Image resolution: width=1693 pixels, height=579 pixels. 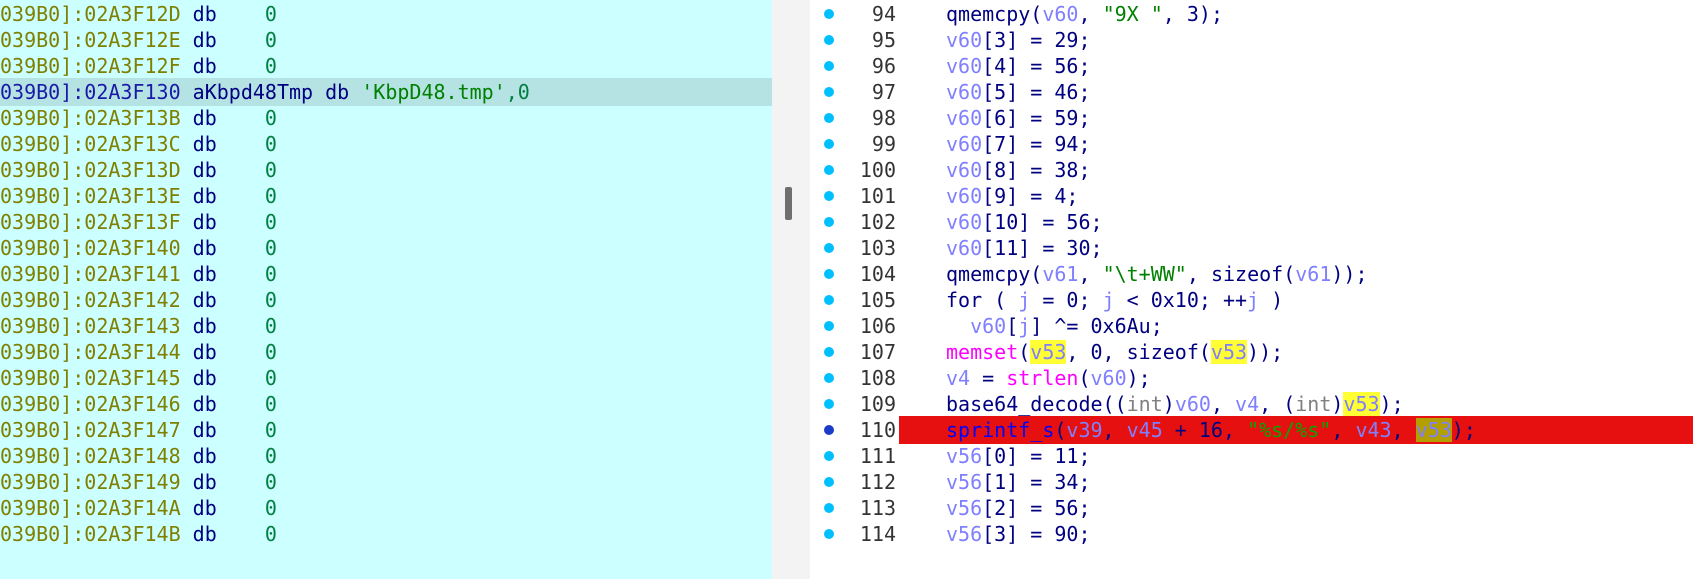 I want to click on splitter-handle, so click(x=788, y=203).